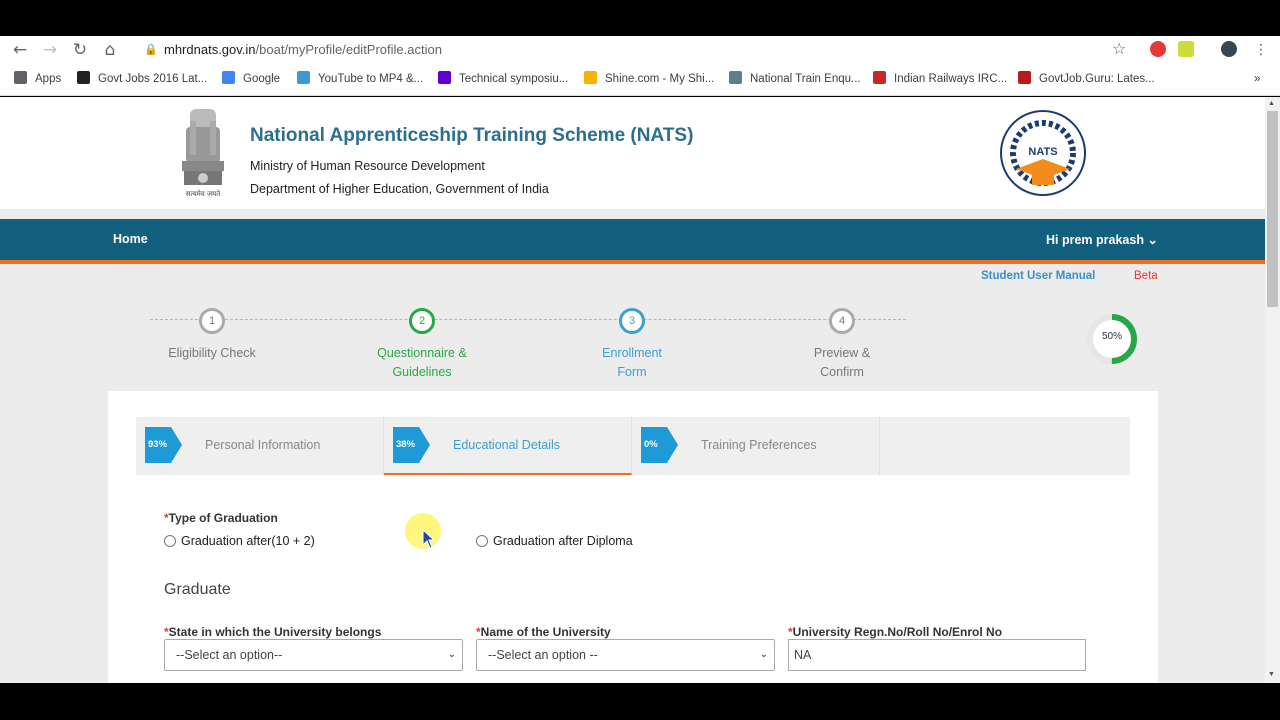 The width and height of the screenshot is (1280, 720). What do you see at coordinates (640, 18) in the screenshot?
I see `top-black-bar` at bounding box center [640, 18].